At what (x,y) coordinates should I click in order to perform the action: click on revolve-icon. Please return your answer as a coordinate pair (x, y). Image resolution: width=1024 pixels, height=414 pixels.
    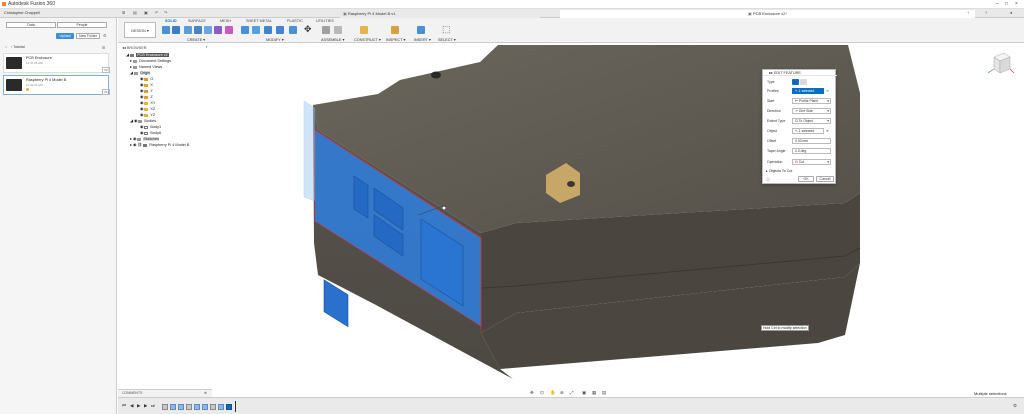
    Looking at the image, I should click on (188, 30).